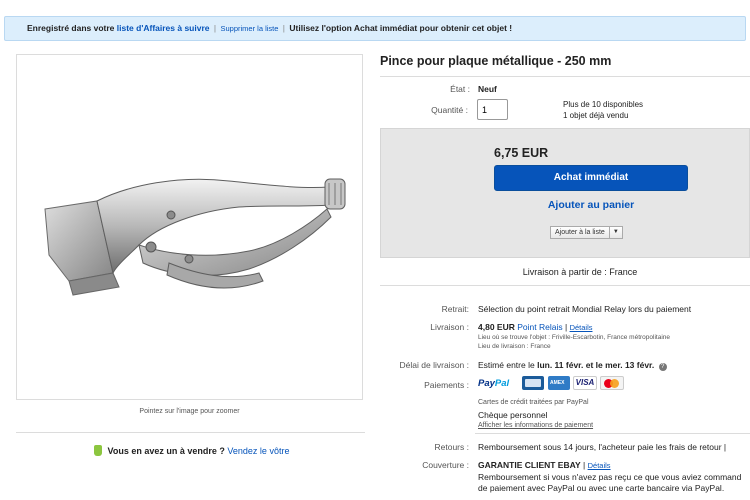 The image size is (750, 500). Describe the element at coordinates (434, 365) in the screenshot. I see `delivery-delay-label: Délai de livraison :` at that location.